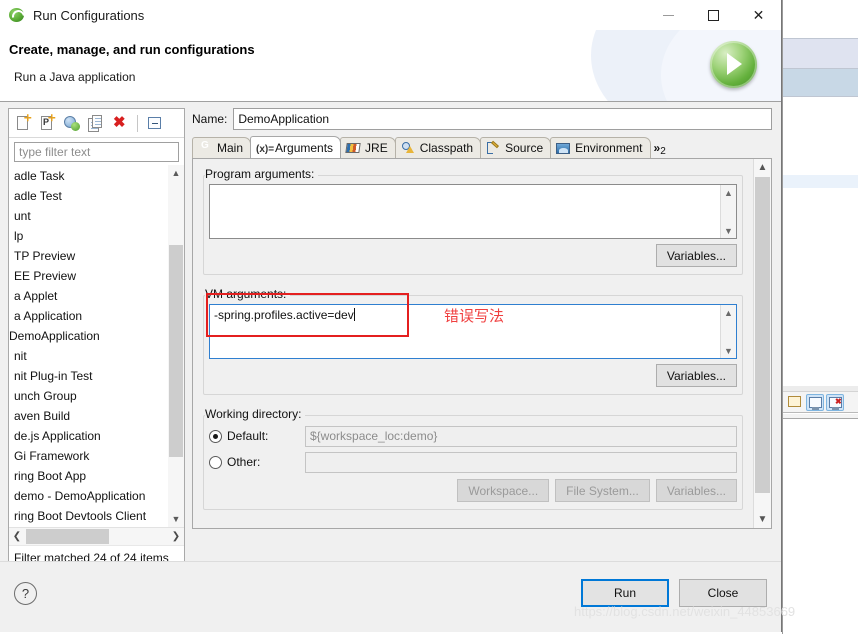  Describe the element at coordinates (88, 416) in the screenshot. I see `tree-item: aven Build` at that location.